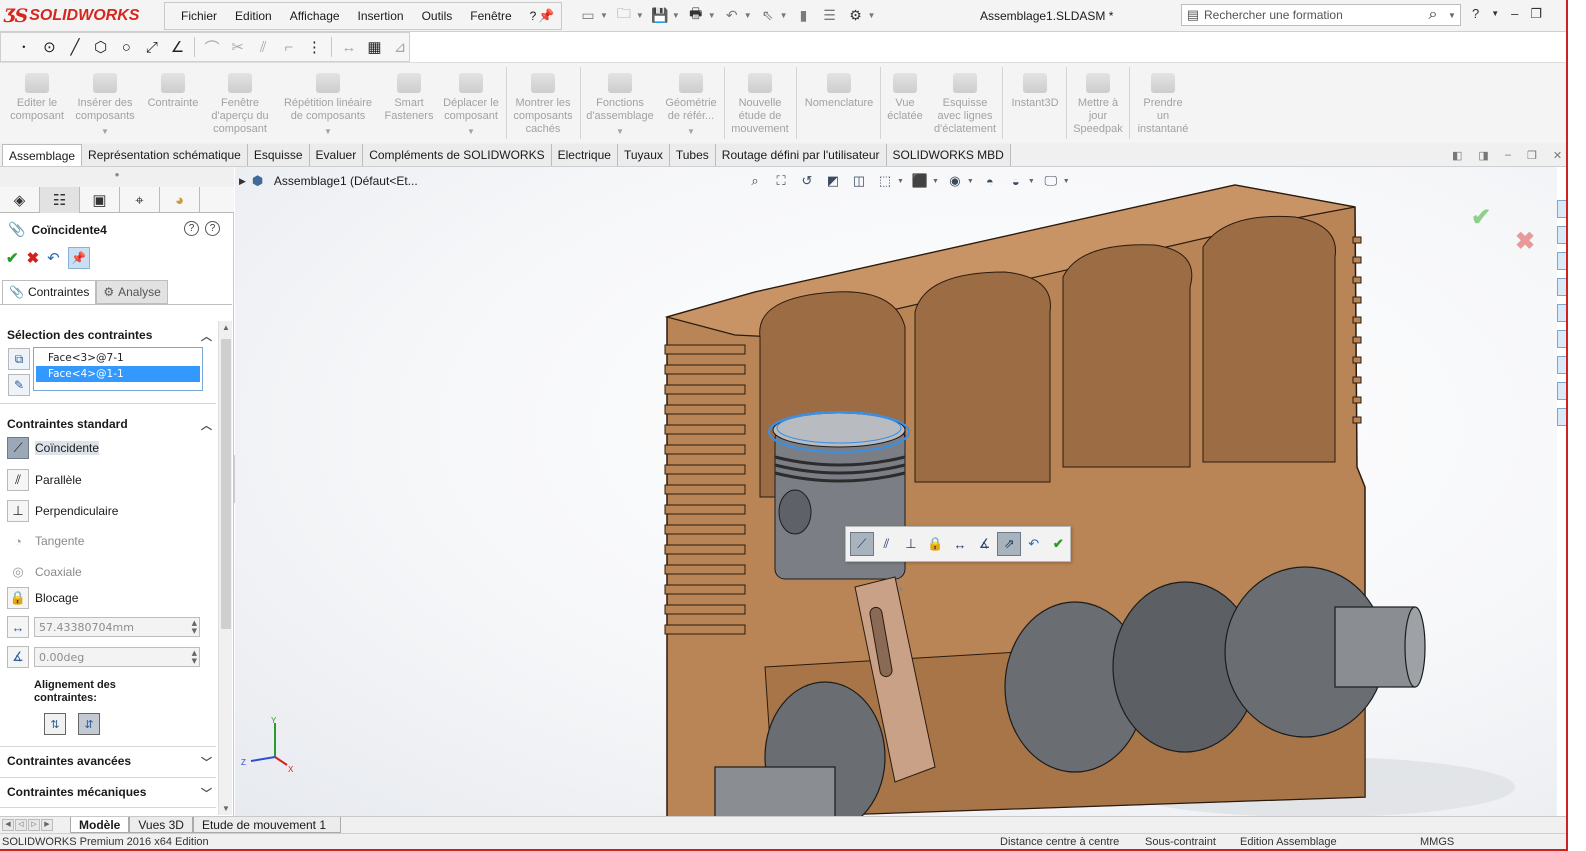 The width and height of the screenshot is (1586, 851). I want to click on viewport-restore-icon: ❐, so click(1532, 155).